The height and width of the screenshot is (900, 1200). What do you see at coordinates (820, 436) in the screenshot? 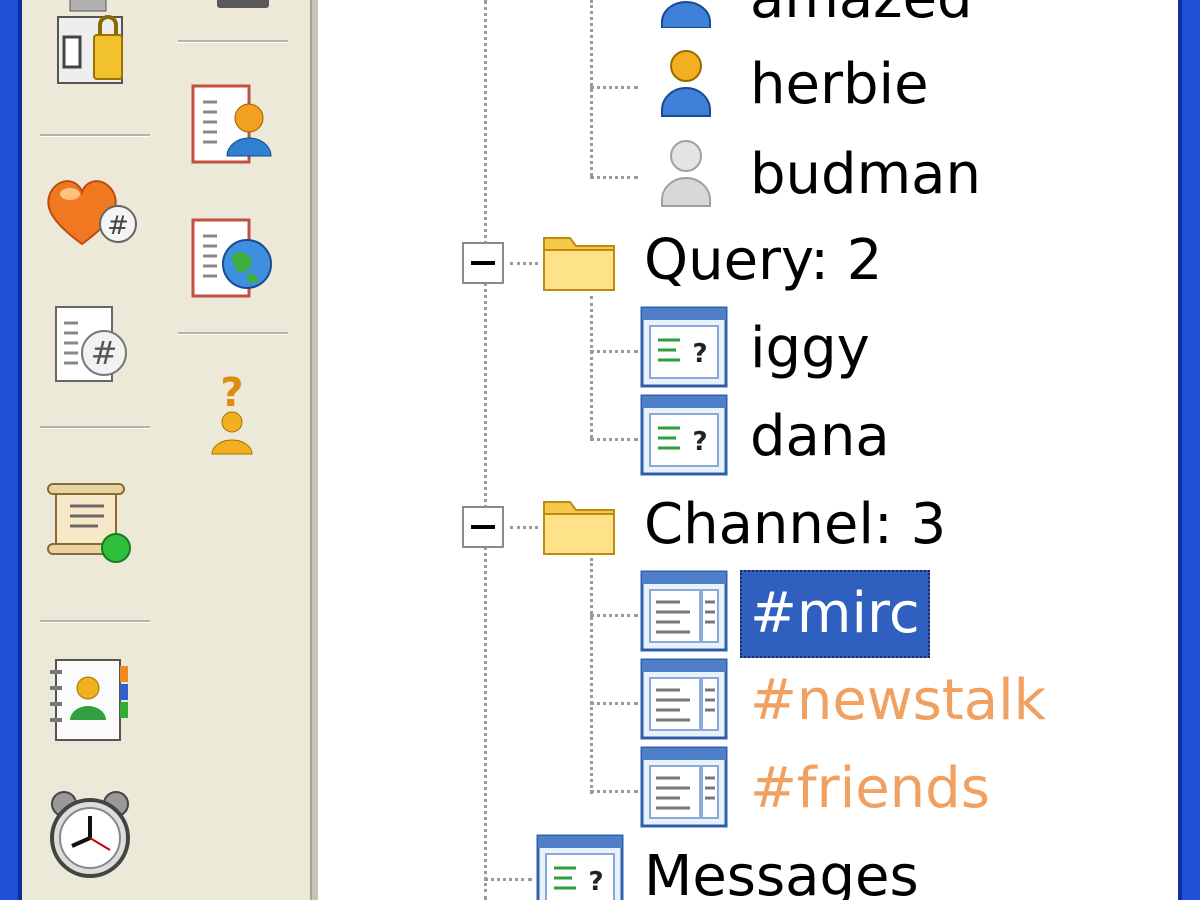
I see `query-name: dana` at bounding box center [820, 436].